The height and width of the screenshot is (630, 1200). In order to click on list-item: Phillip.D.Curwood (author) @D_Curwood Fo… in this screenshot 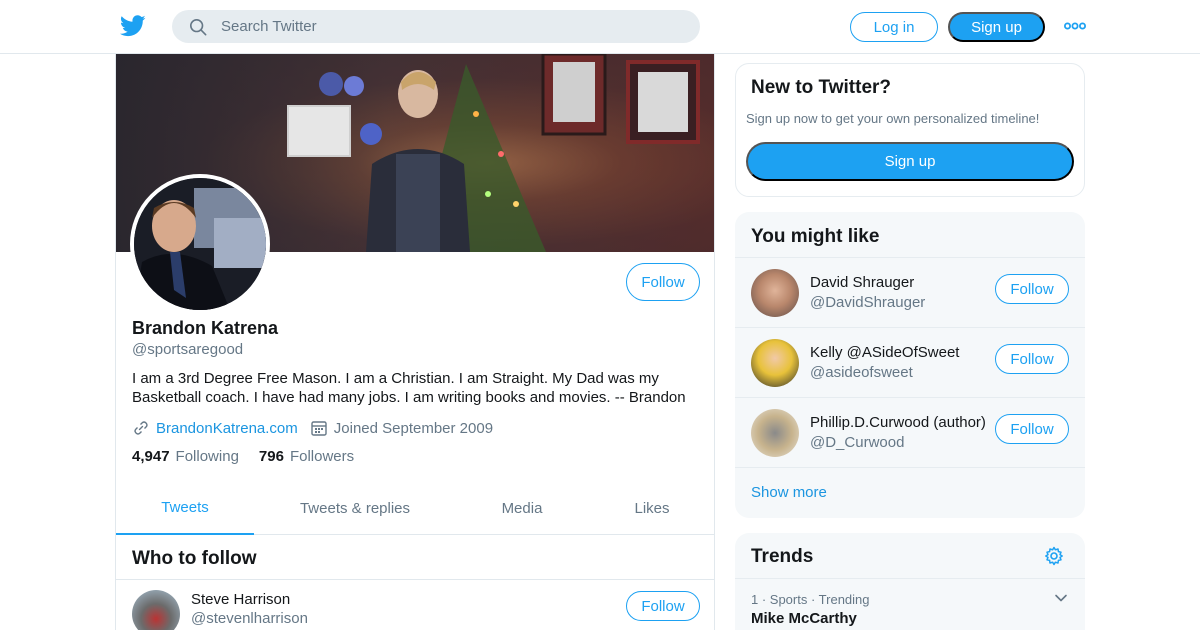, I will do `click(910, 432)`.